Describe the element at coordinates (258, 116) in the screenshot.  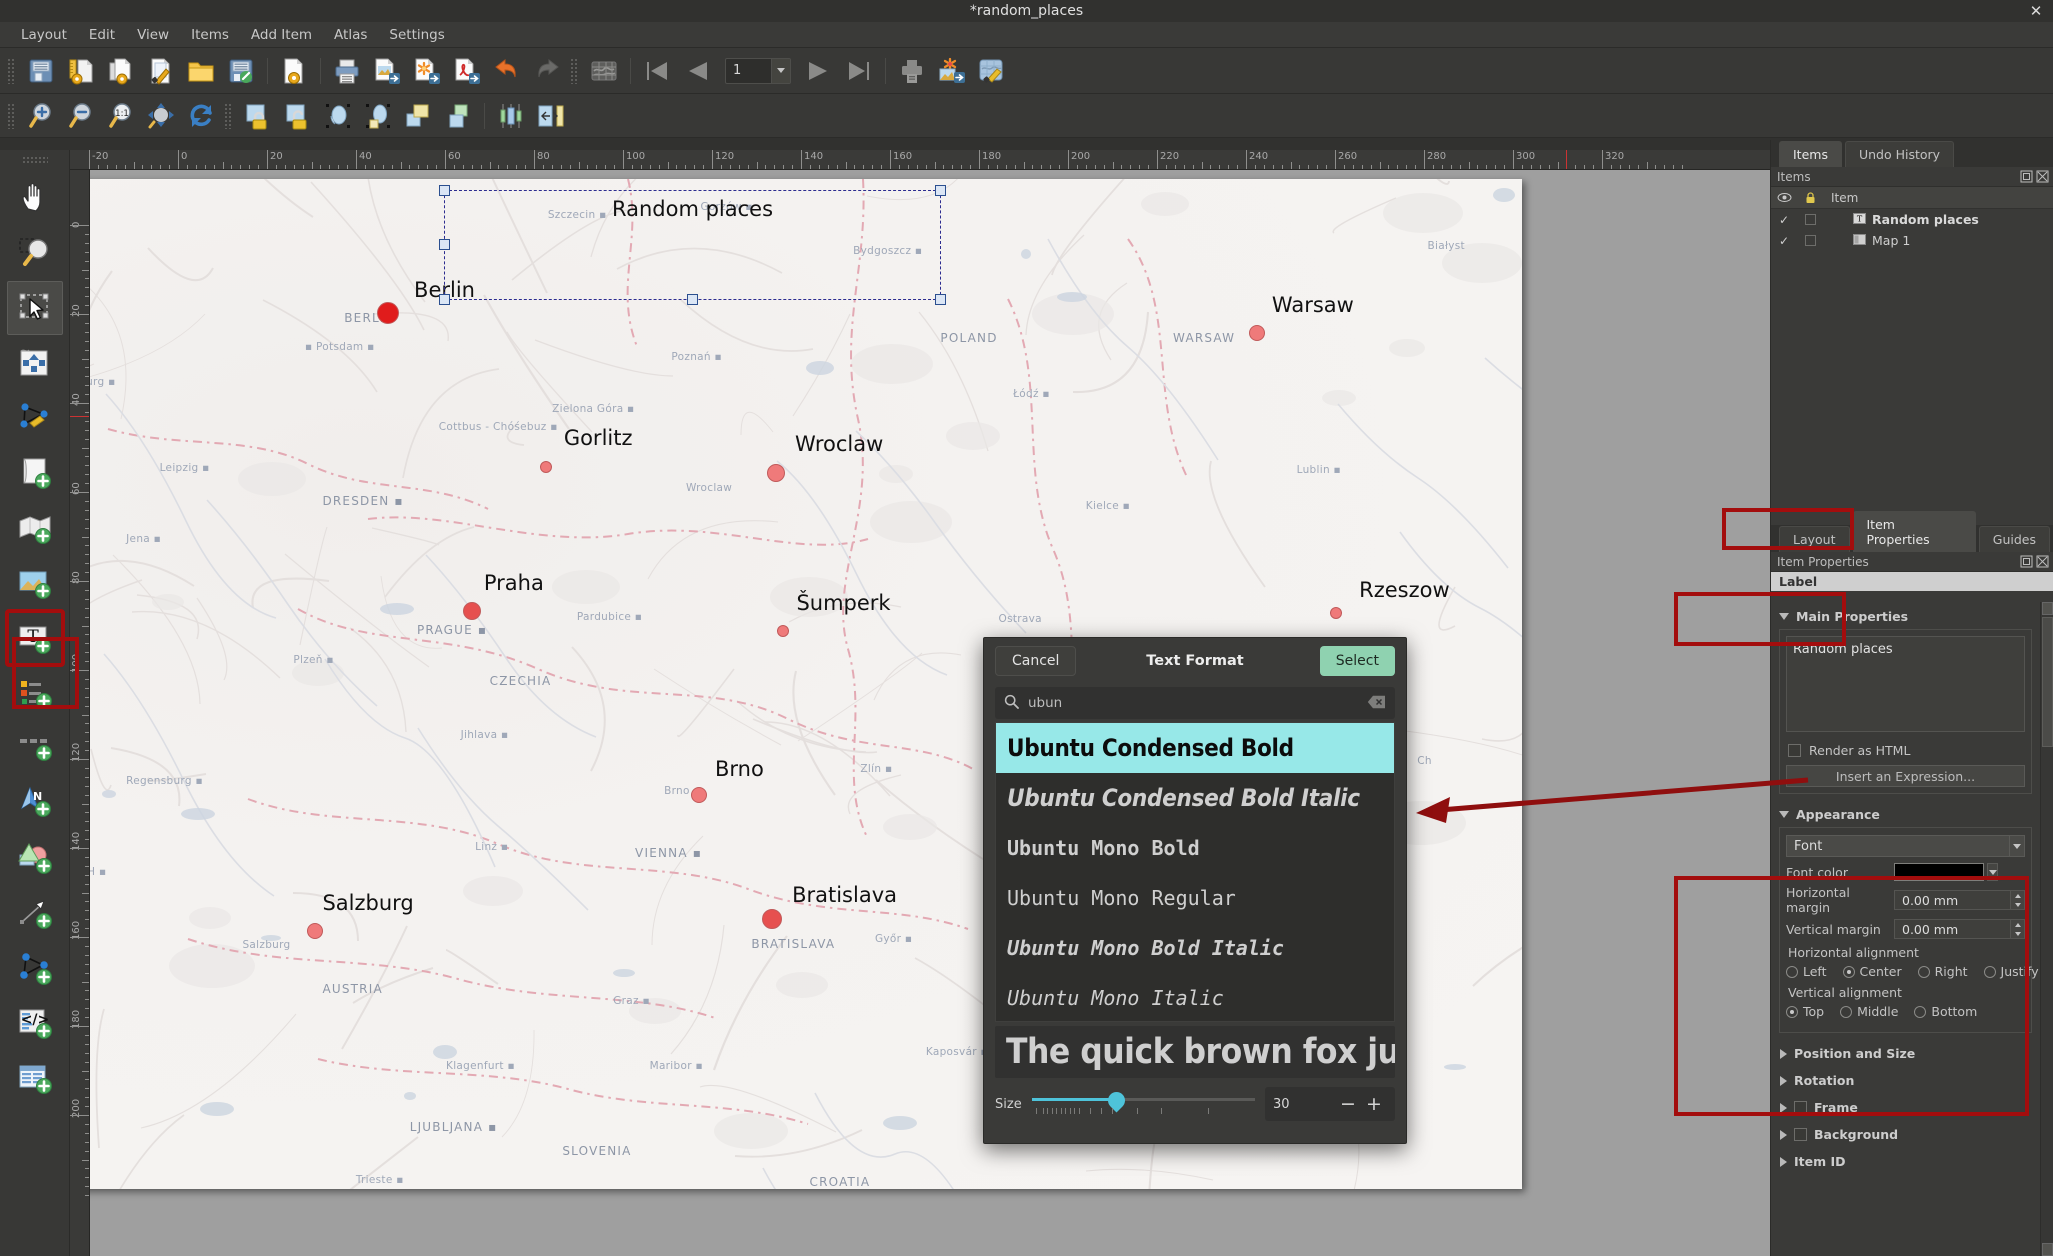
I see `lock-items-button` at that location.